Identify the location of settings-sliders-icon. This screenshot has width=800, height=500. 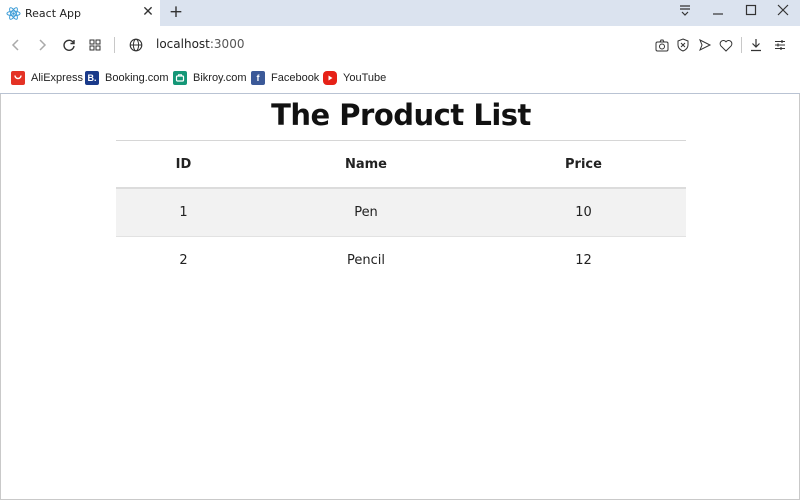
(780, 45).